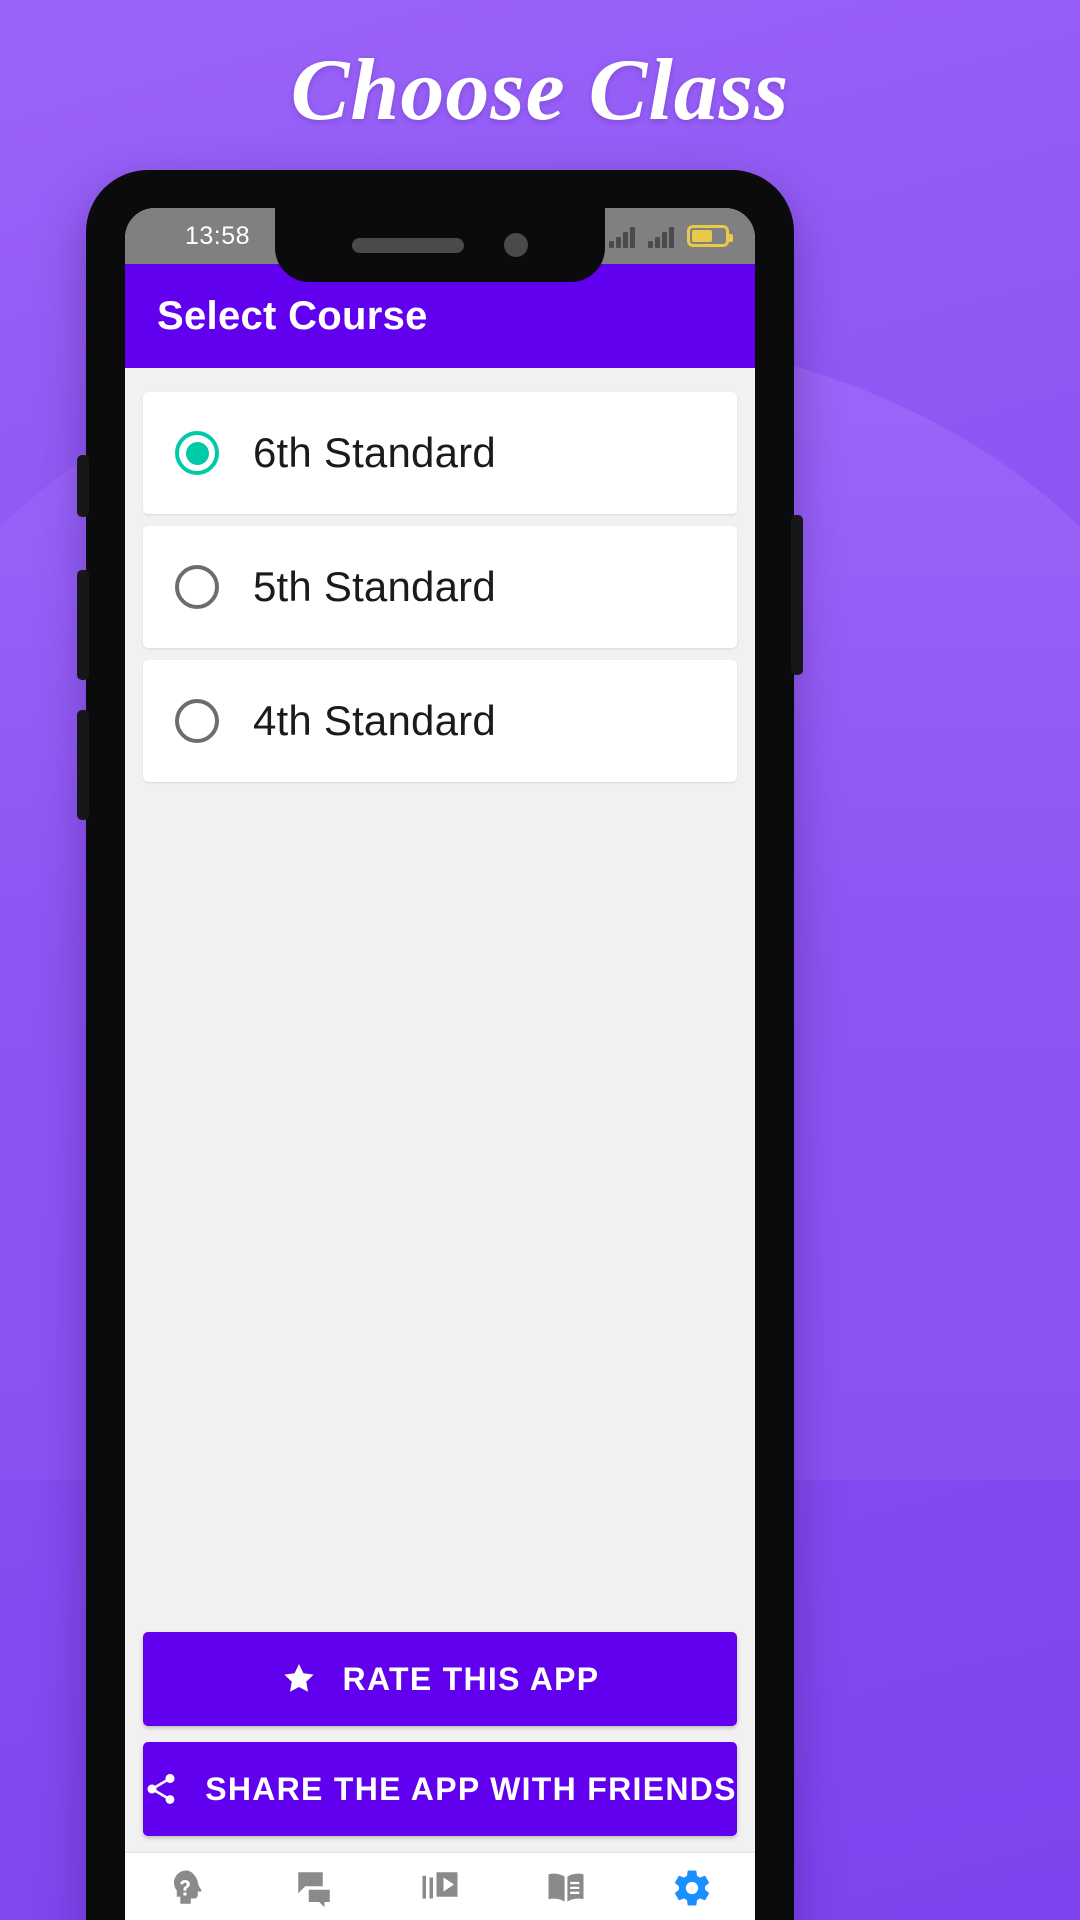 This screenshot has height=1920, width=1080. Describe the element at coordinates (408, 245) in the screenshot. I see `earpiece-speaker-icon` at that location.